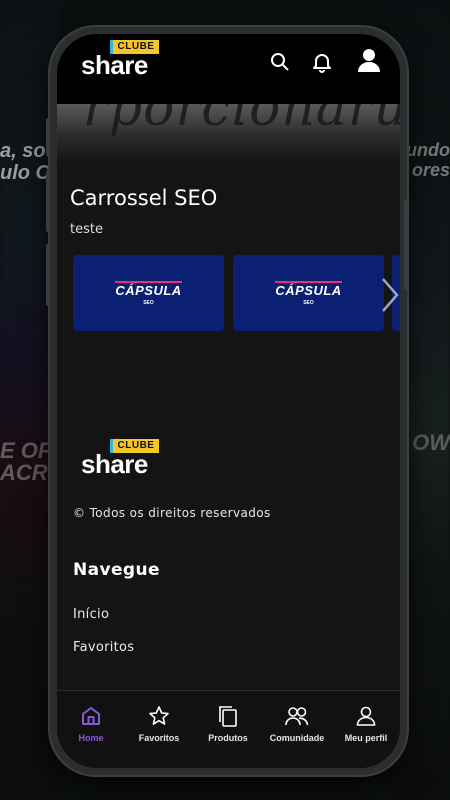 The image size is (450, 800). I want to click on nav-favoritos: Favoritos, so click(159, 724).